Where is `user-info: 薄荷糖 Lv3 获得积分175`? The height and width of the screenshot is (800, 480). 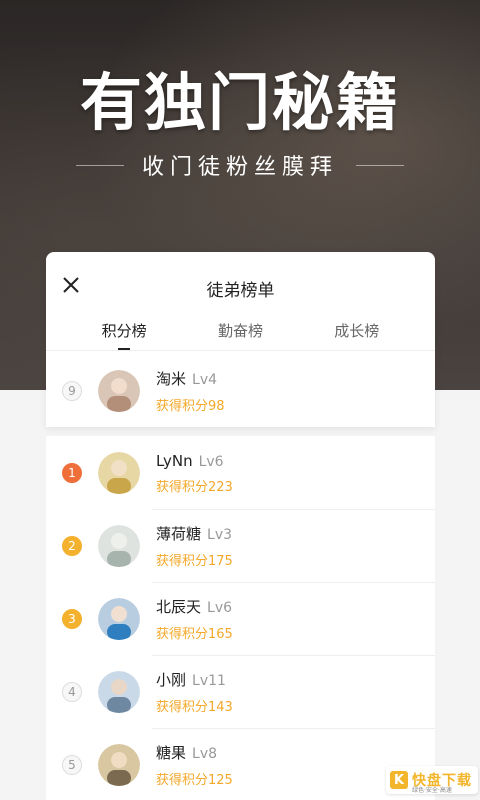
user-info: 薄荷糖 Lv3 获得积分175 is located at coordinates (194, 546).